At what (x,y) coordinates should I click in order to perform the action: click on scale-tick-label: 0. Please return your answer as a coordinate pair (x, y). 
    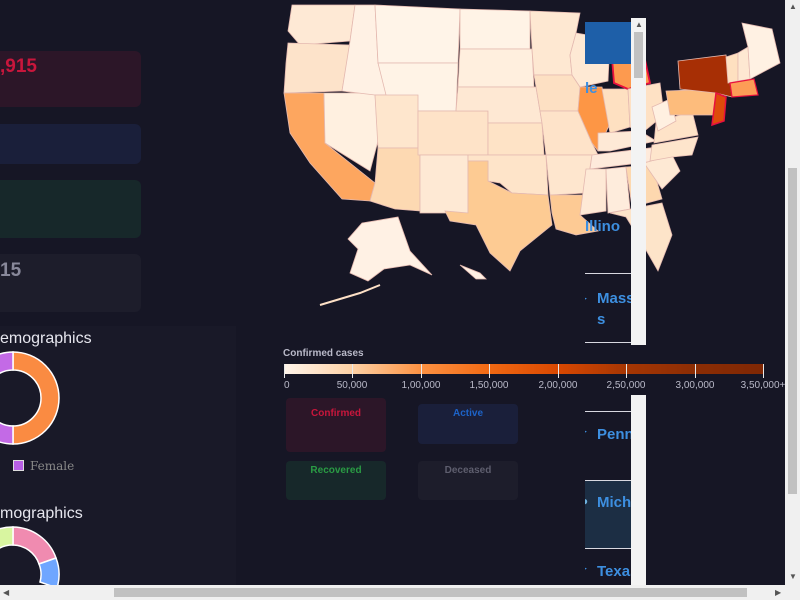
    Looking at the image, I should click on (287, 385).